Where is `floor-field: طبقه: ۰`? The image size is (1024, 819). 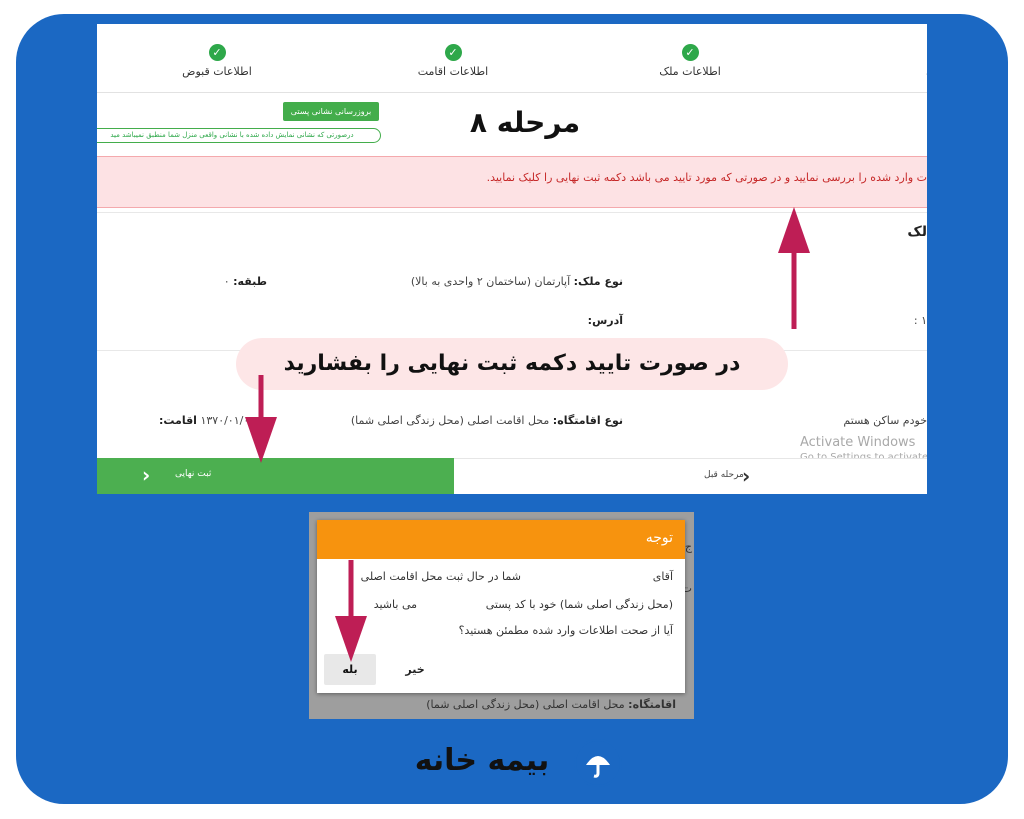
floor-field: طبقه: ۰ is located at coordinates (245, 281).